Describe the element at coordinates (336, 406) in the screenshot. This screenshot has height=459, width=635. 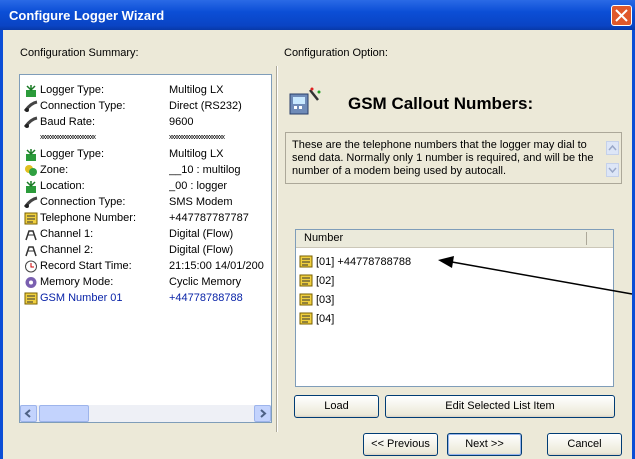
I see `load-button: Load` at that location.